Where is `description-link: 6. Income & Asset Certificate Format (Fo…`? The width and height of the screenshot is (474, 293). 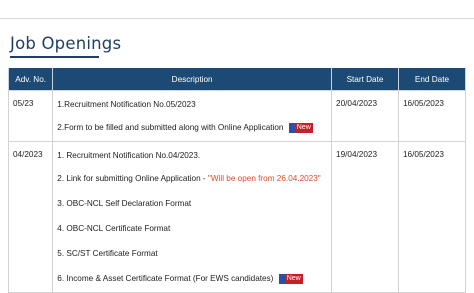
description-link: 6. Income & Asset Certificate Format (Fo… is located at coordinates (192, 279).